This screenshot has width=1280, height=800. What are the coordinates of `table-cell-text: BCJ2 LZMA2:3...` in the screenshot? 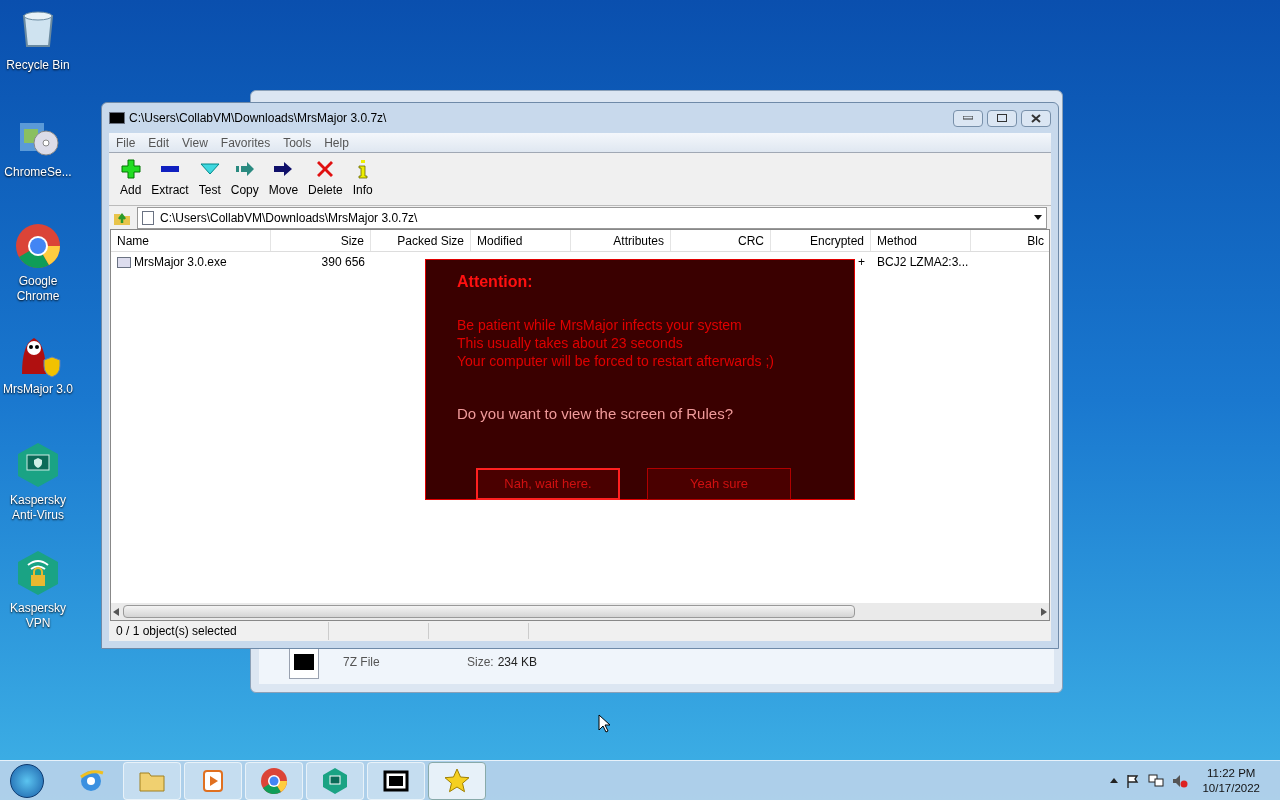 It's located at (923, 262).